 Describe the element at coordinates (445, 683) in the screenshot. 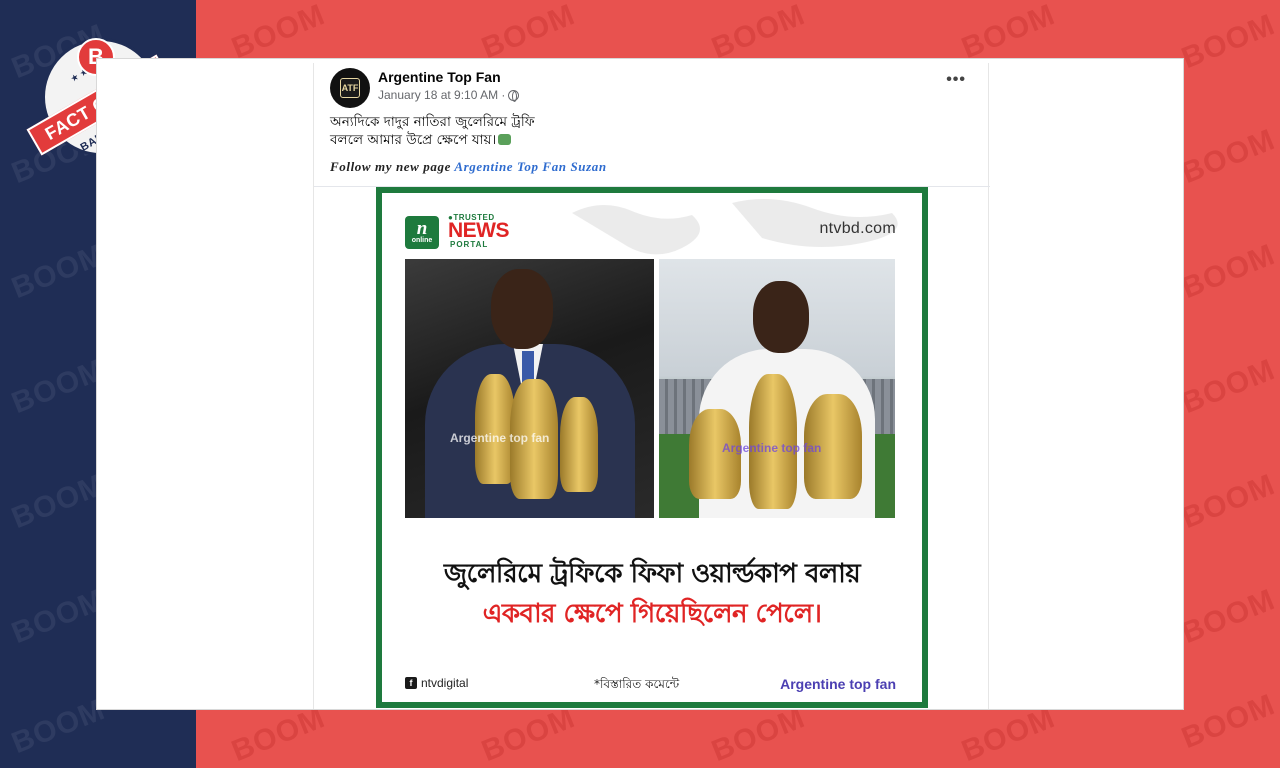

I see `footer-handle-text: ntvdigital` at that location.